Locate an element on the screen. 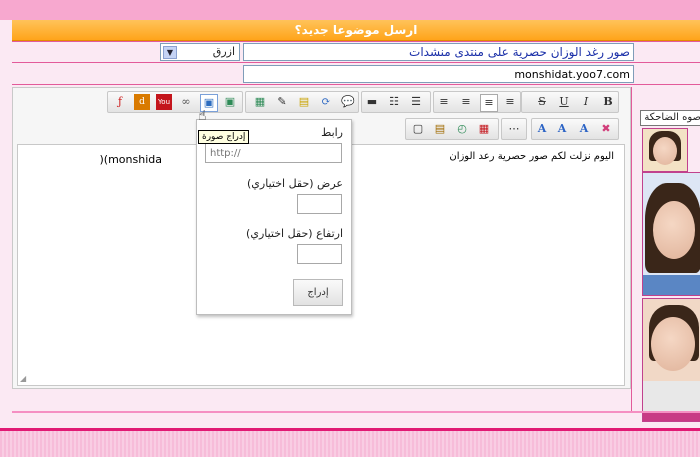 This screenshot has width=700, height=457. insert-image-button: إدراج is located at coordinates (318, 292).